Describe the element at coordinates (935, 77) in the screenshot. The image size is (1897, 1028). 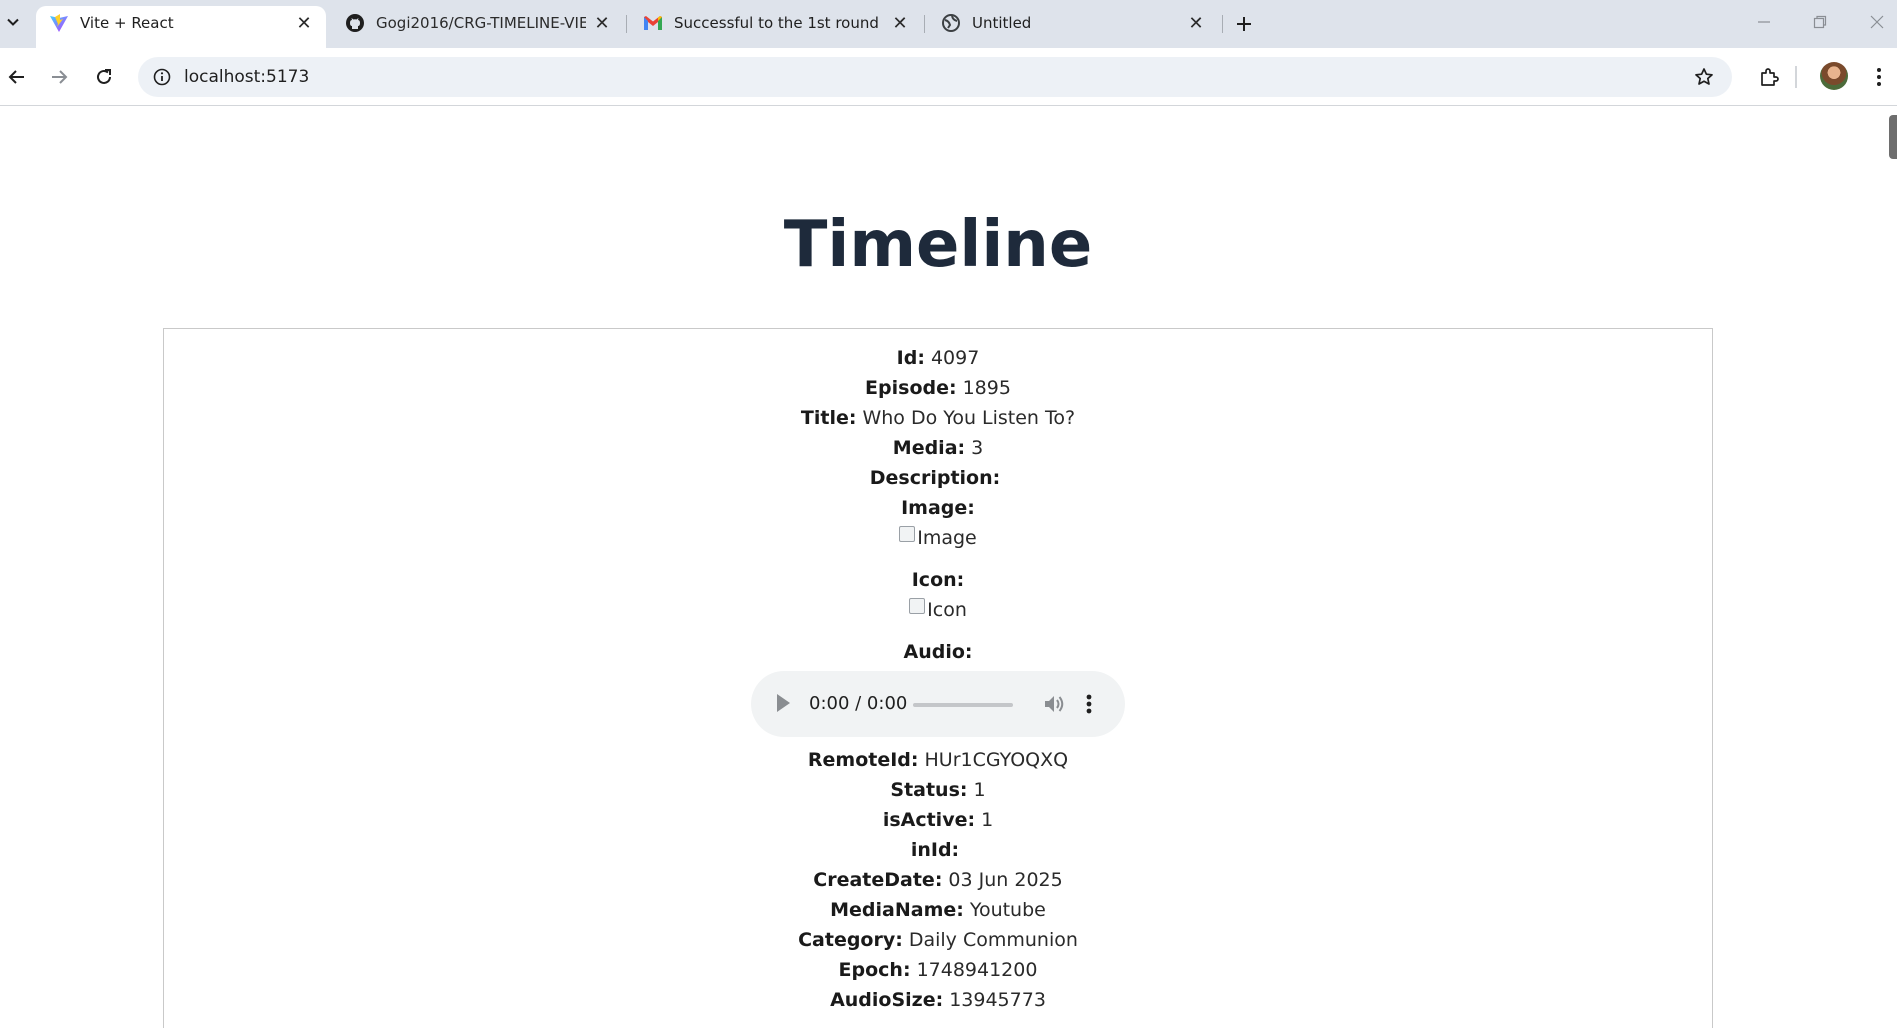
I see `address-bar: localhost:5173` at that location.